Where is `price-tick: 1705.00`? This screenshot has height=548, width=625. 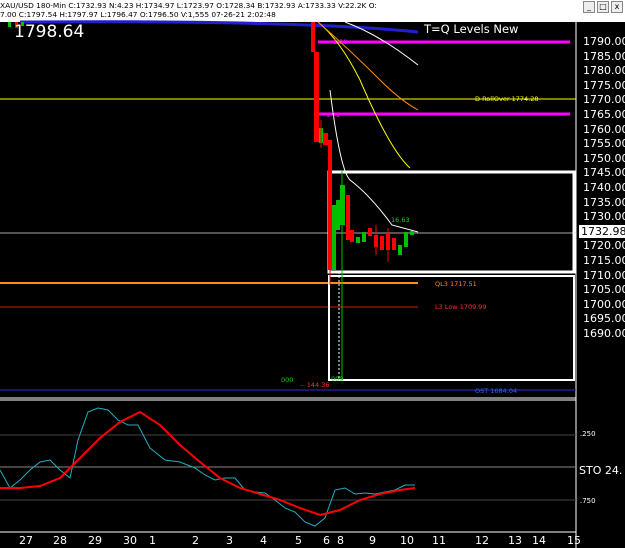 price-tick: 1705.00 is located at coordinates (604, 290).